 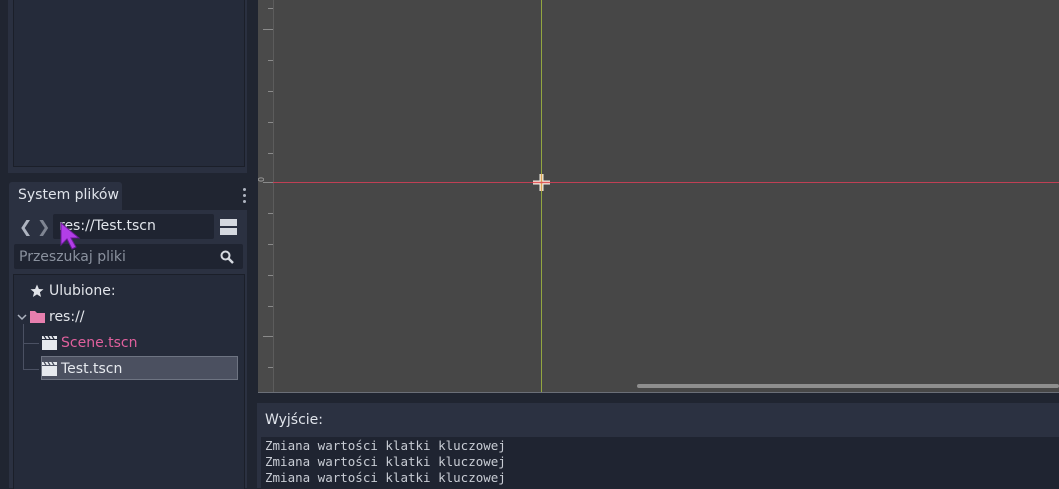 I want to click on star-icon, so click(x=37, y=290).